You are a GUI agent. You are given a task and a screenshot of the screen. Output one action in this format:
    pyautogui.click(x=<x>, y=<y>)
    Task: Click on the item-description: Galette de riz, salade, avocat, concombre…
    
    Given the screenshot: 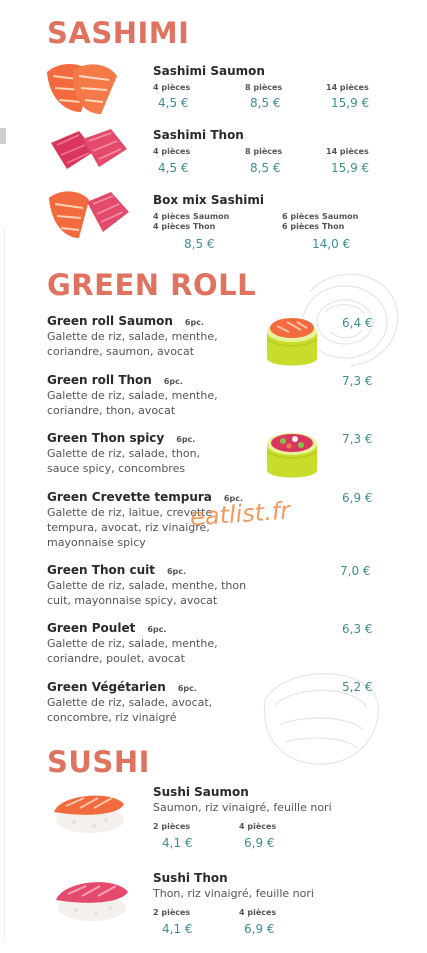 What is the action you would take?
    pyautogui.click(x=129, y=710)
    